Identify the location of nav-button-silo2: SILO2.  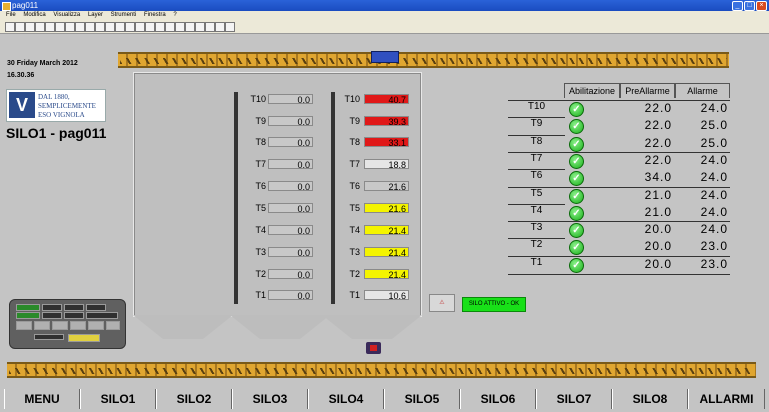
(194, 399).